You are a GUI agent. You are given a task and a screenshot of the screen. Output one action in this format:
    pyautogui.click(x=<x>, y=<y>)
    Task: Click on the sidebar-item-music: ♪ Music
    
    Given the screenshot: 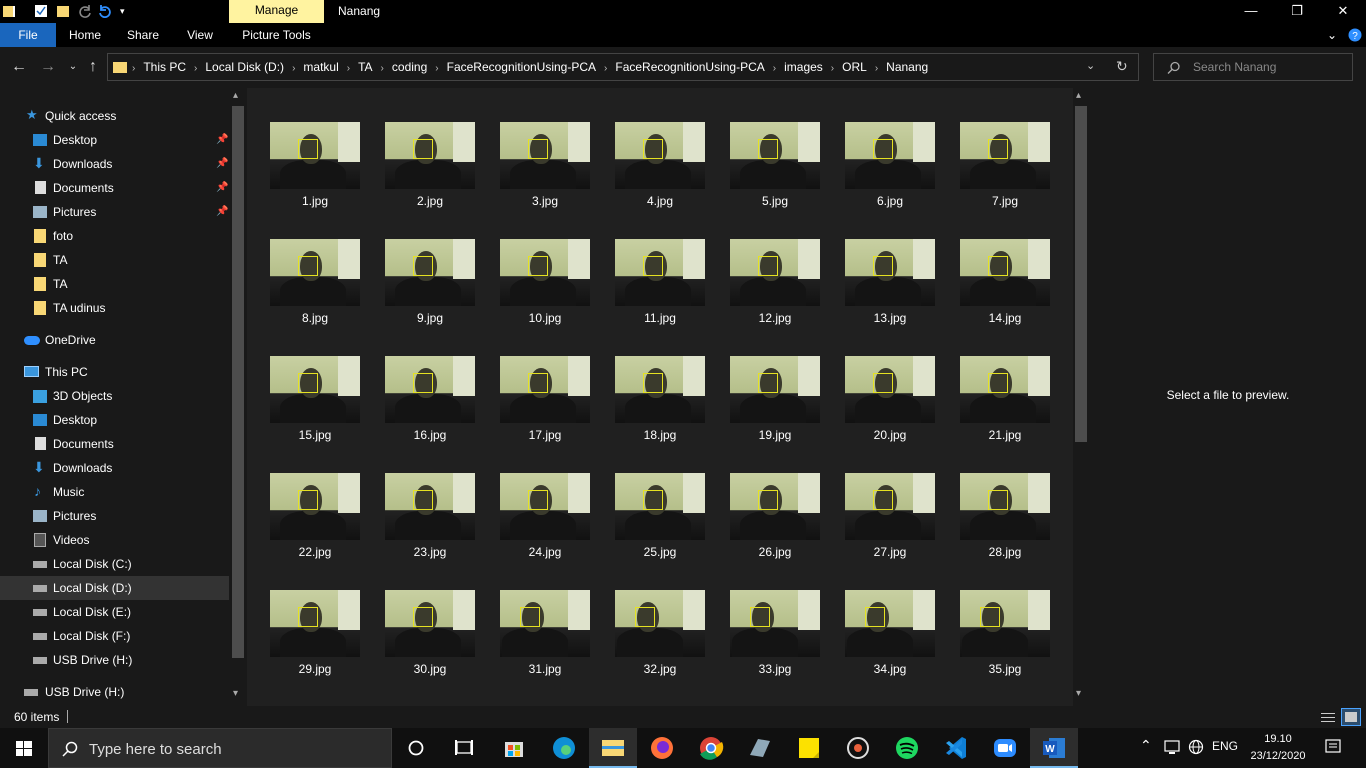 What is the action you would take?
    pyautogui.click(x=114, y=492)
    